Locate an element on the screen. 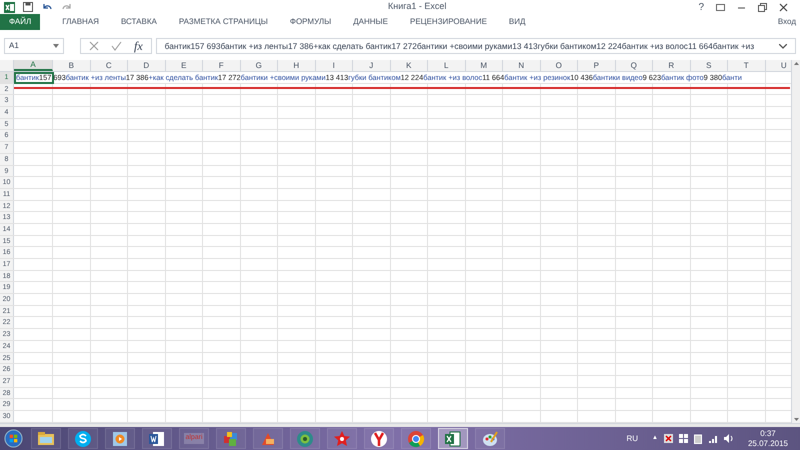  ribbon-tab: ДАННЫЕ is located at coordinates (370, 22).